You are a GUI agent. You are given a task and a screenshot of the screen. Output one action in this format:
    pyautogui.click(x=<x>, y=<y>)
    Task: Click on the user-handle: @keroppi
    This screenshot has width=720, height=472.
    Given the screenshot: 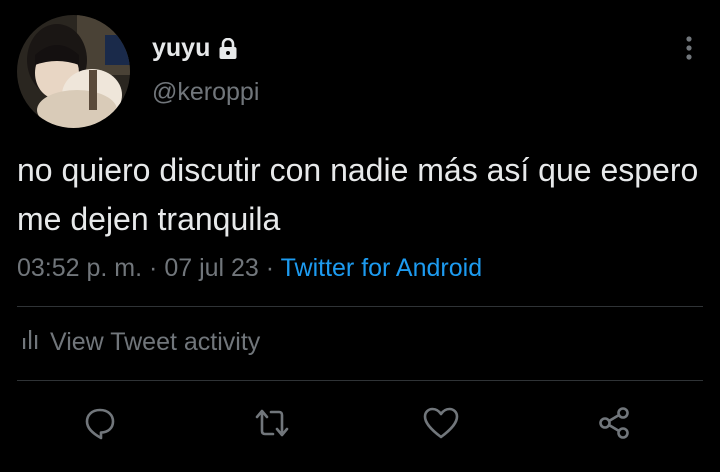 What is the action you would take?
    pyautogui.click(x=205, y=92)
    